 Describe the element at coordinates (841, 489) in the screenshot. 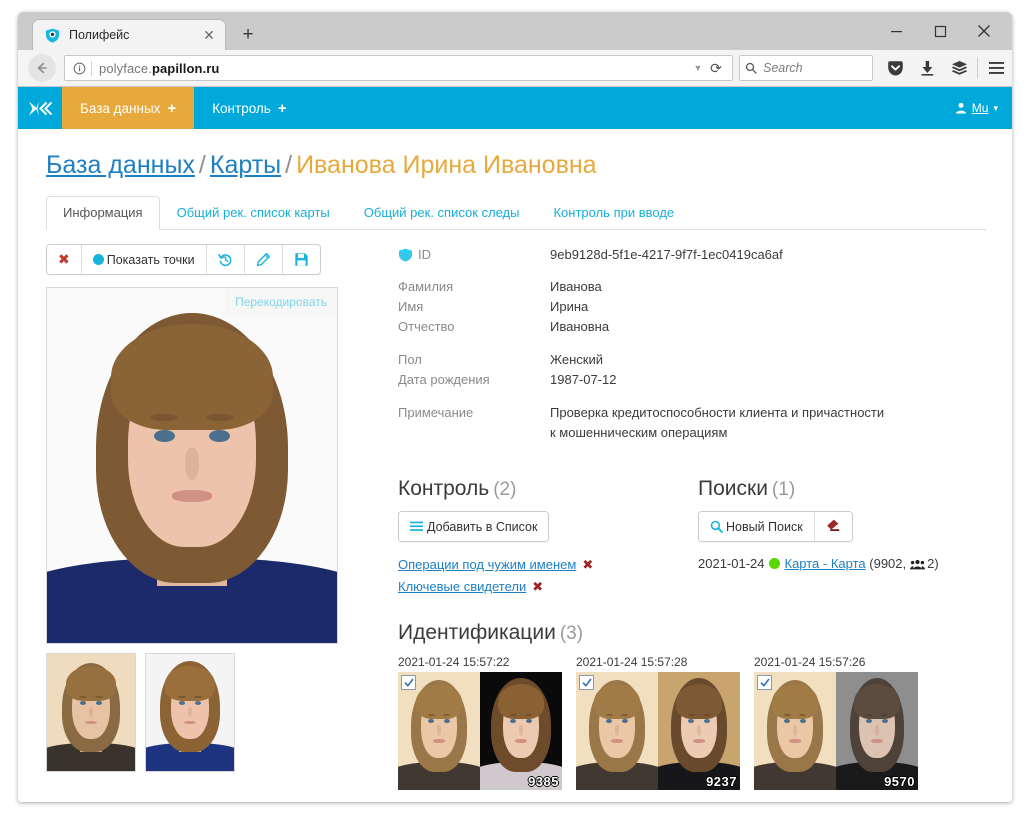

I see `searches-heading: Поиски (1)` at that location.